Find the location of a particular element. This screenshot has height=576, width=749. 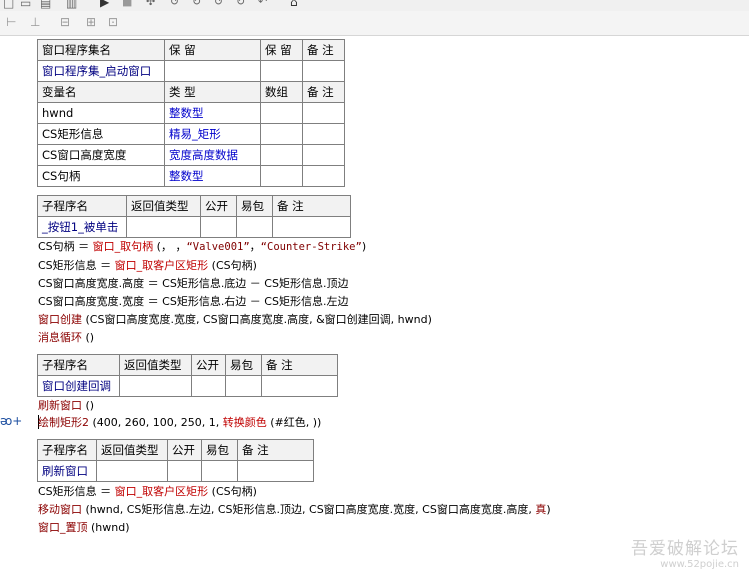

step-icon: ✣ is located at coordinates (150, 3).